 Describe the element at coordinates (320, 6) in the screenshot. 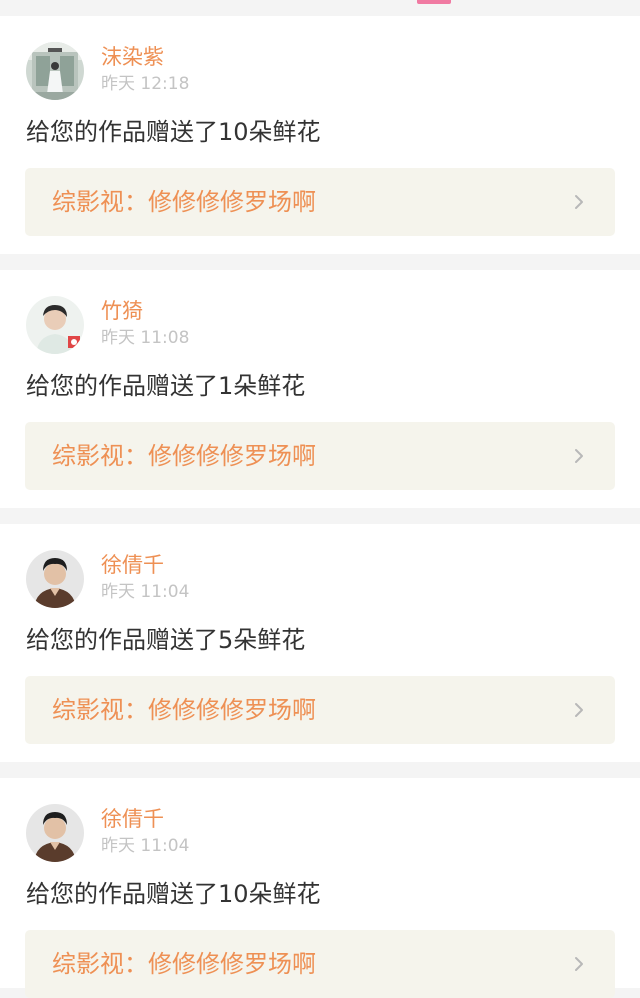

I see `top-tab-bar` at that location.